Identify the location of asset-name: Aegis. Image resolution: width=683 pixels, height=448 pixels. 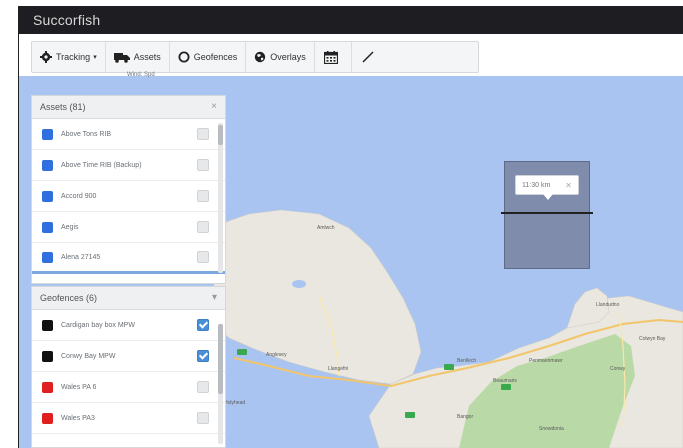
(70, 227).